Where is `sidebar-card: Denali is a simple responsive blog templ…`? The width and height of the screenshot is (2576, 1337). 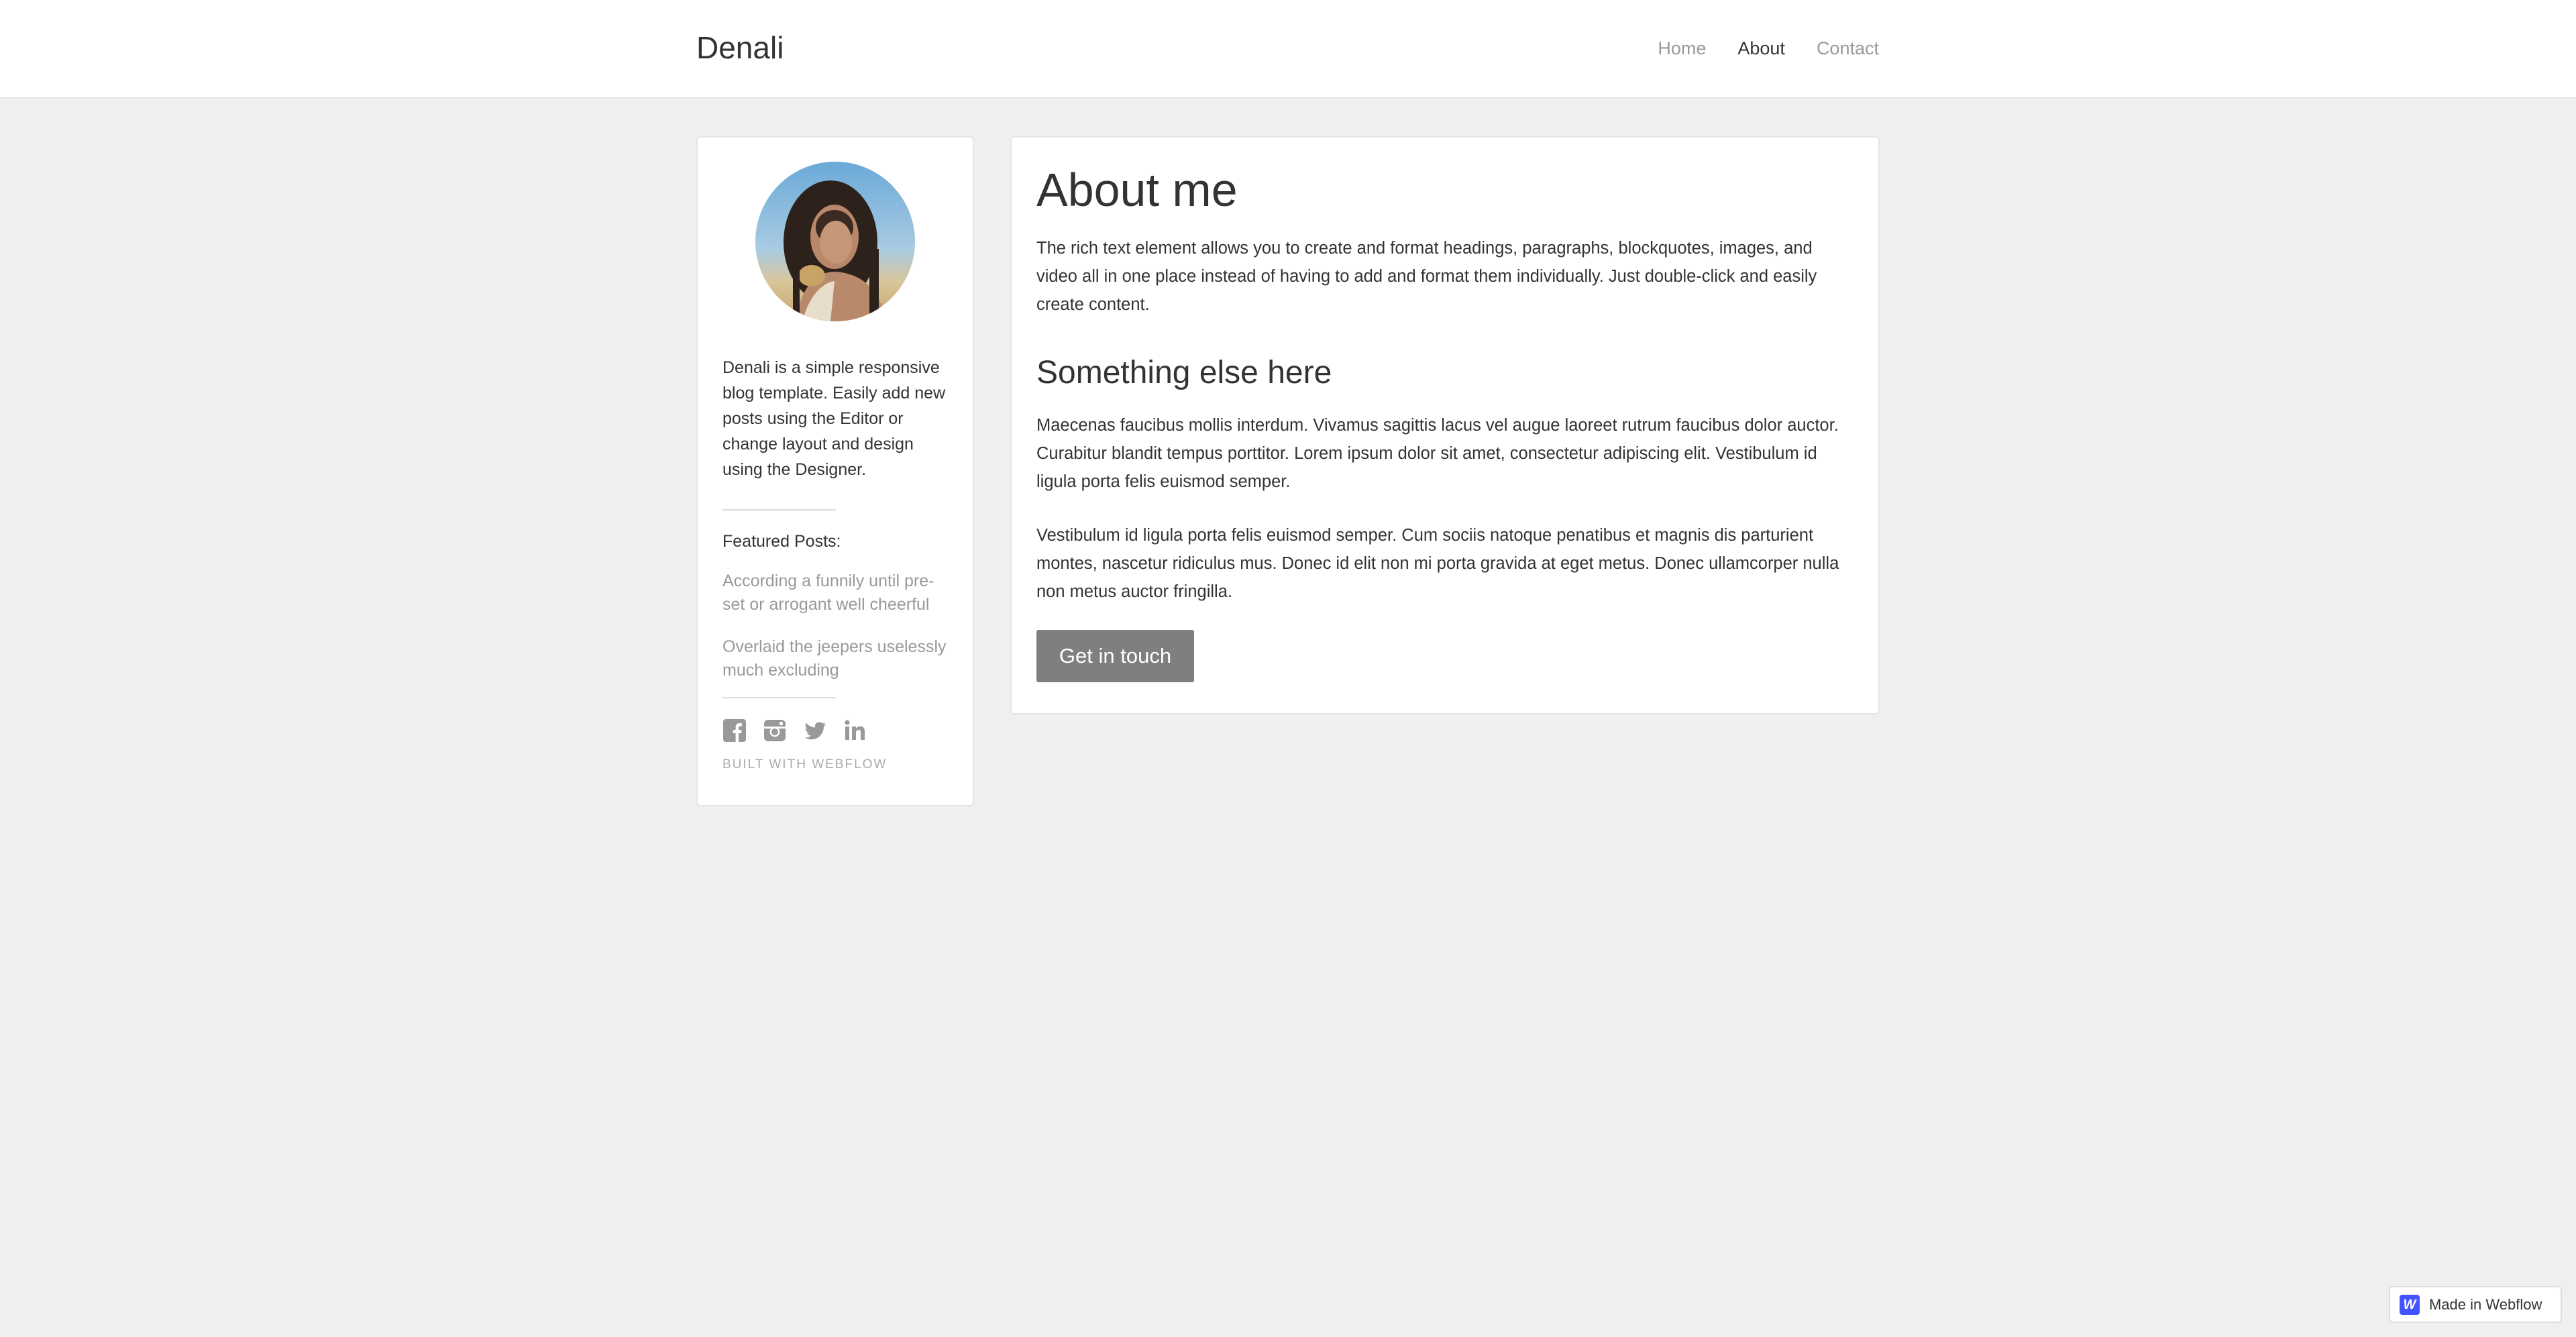
sidebar-card: Denali is a simple responsive blog templ… is located at coordinates (835, 471).